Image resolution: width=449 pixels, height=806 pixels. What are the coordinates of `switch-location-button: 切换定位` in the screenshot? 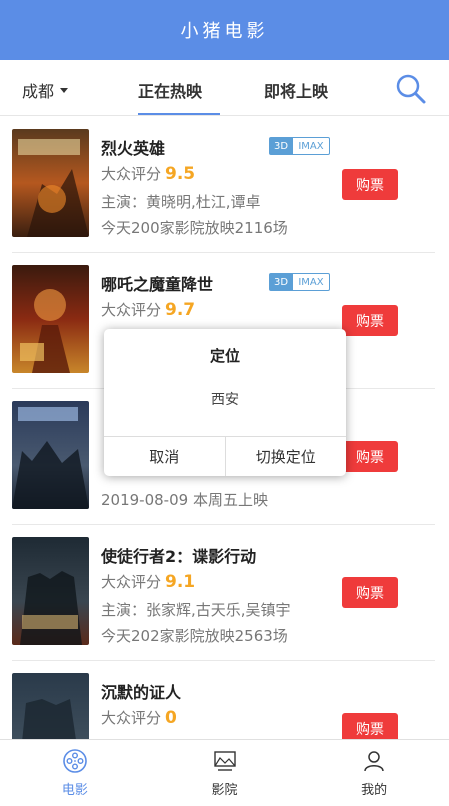 It's located at (285, 456).